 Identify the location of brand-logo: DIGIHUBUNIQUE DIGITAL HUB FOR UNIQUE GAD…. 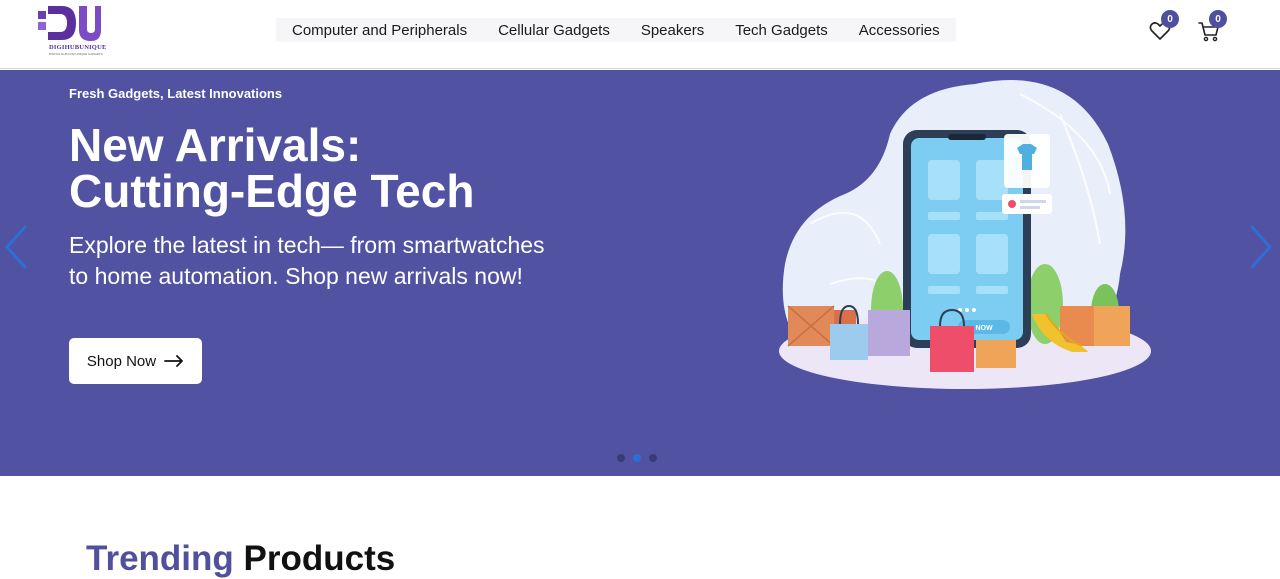
(71, 30).